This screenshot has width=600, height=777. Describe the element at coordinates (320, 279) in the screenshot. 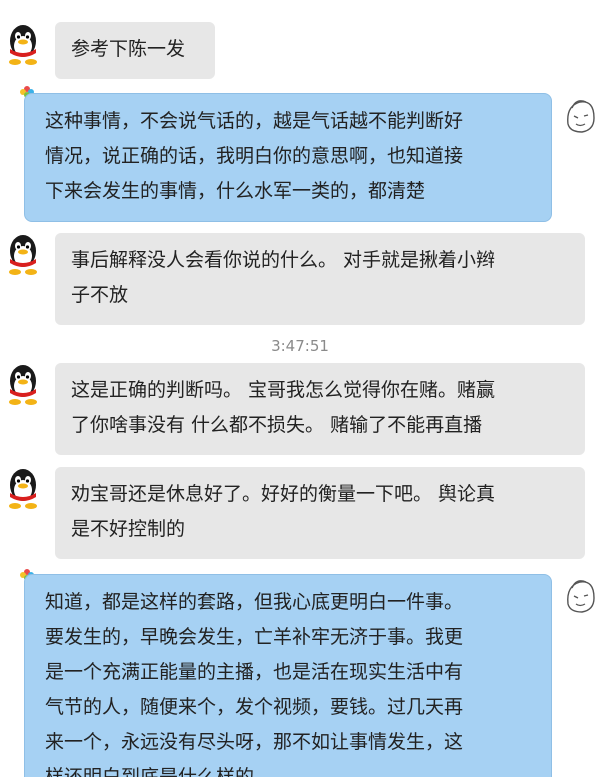

I see `message-bubble: 事后解释没人会看你说的什么。 对手就是揪着小辫 子不放` at that location.